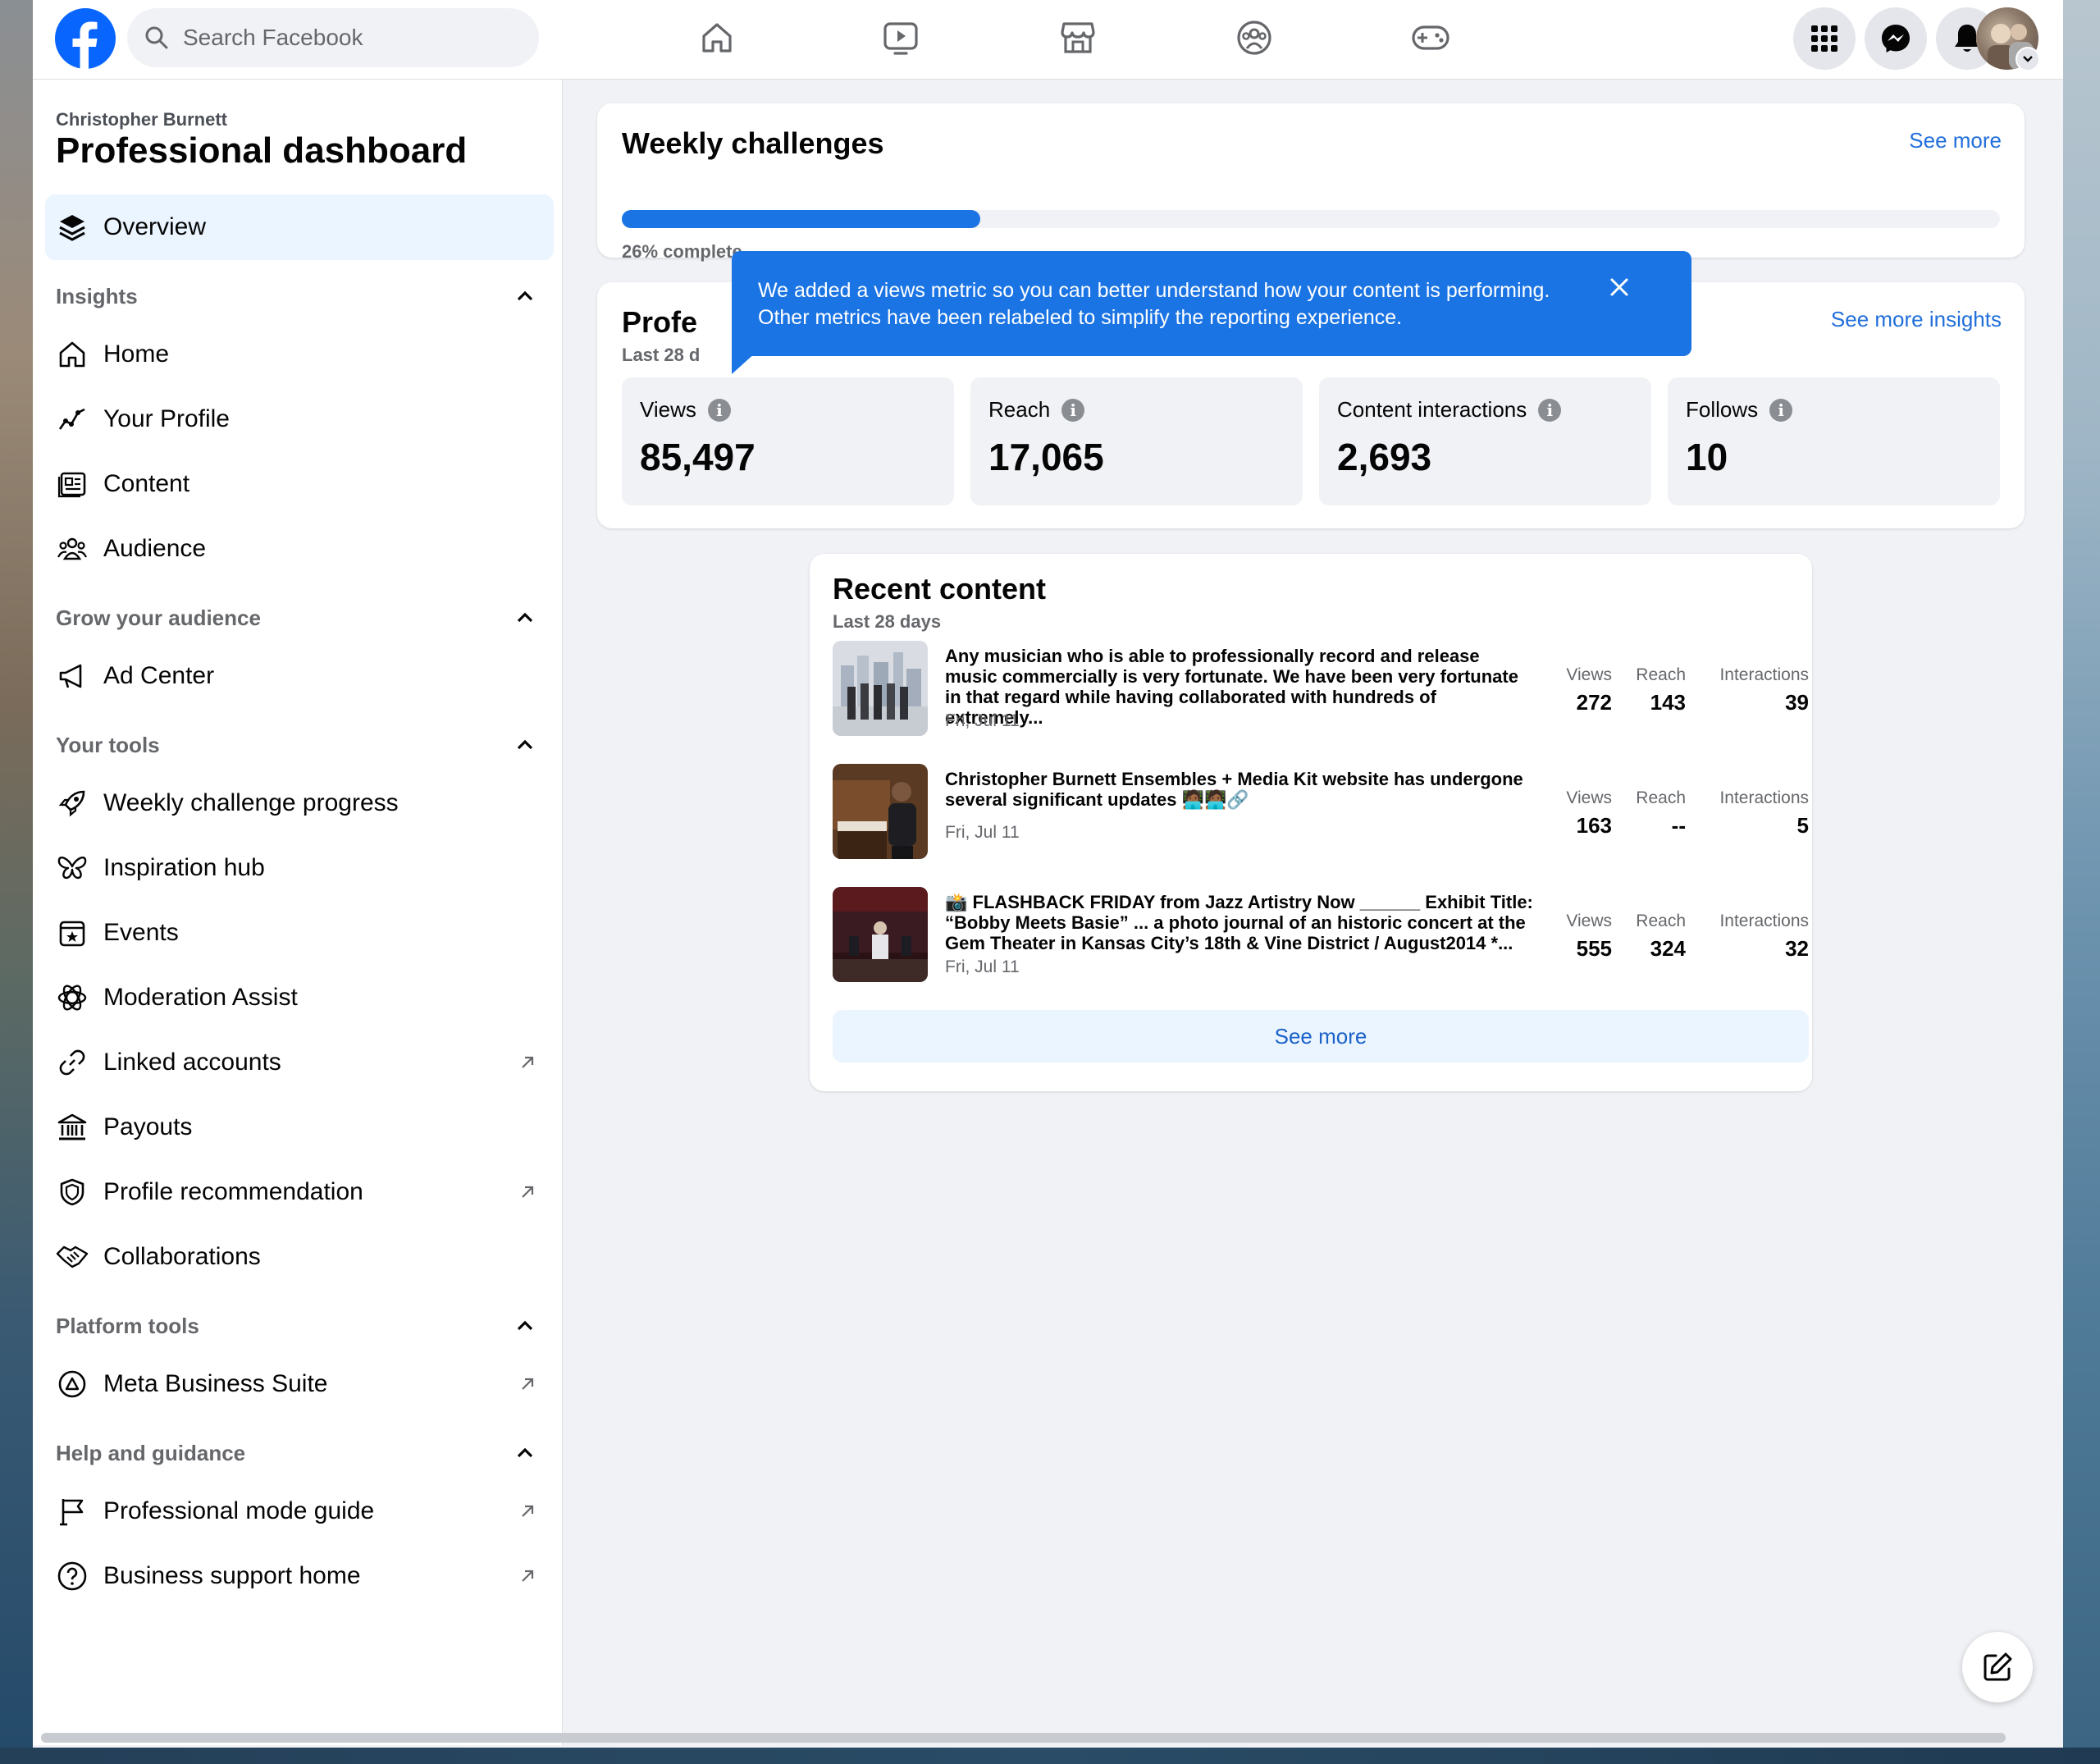  Describe the element at coordinates (1485, 441) in the screenshot. I see `metric-content-interactions: Content interactions i 2,693` at that location.